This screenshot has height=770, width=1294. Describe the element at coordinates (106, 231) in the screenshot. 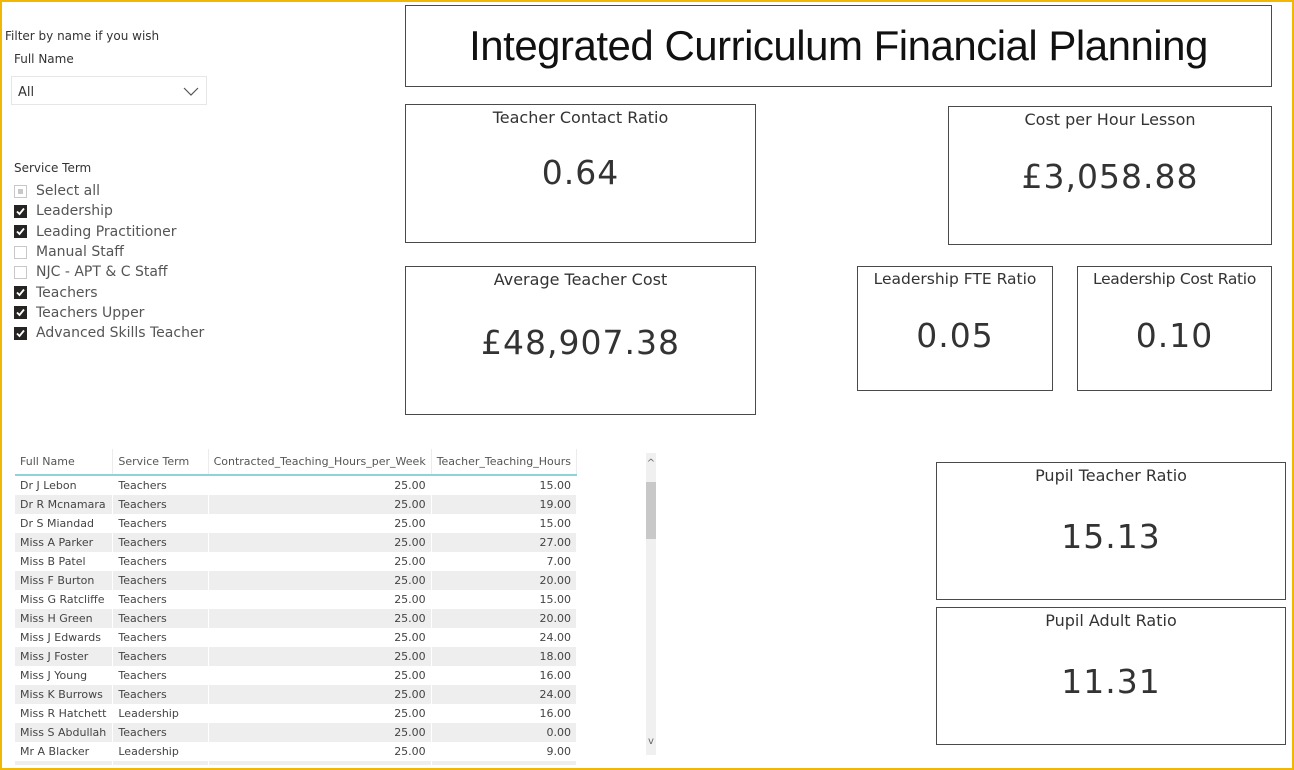

I see `service-term-option-label: Leading Practitioner` at that location.